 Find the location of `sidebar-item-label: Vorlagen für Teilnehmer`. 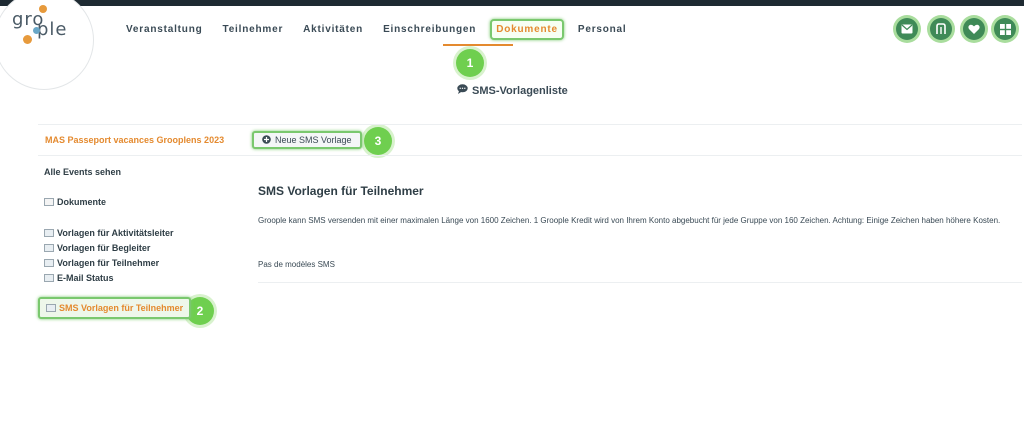

sidebar-item-label: Vorlagen für Teilnehmer is located at coordinates (108, 263).